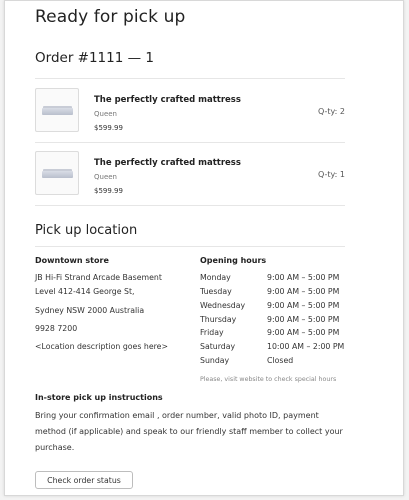  I want to click on hours-row: Sunday Closed, so click(275, 362).